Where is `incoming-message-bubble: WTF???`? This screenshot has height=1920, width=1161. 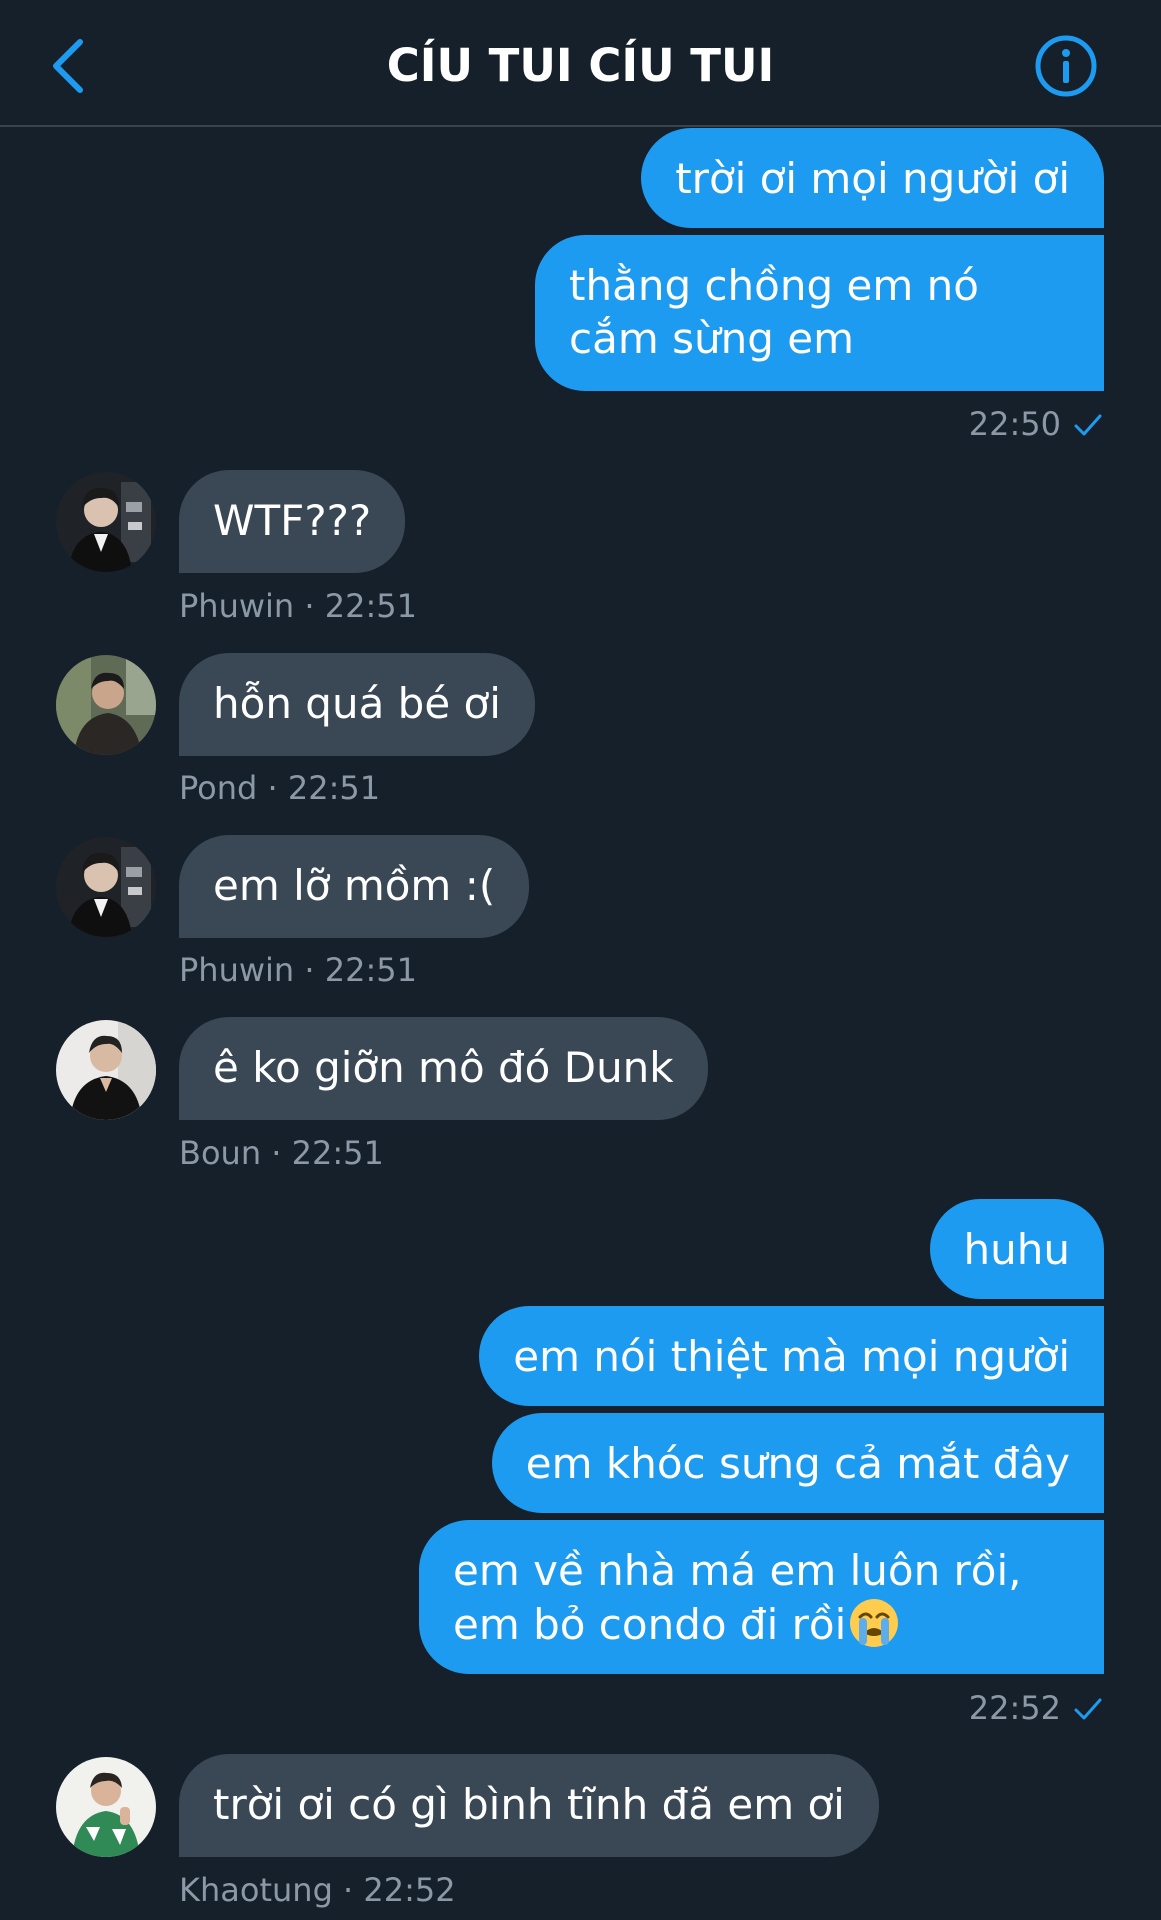
incoming-message-bubble: WTF??? is located at coordinates (292, 521).